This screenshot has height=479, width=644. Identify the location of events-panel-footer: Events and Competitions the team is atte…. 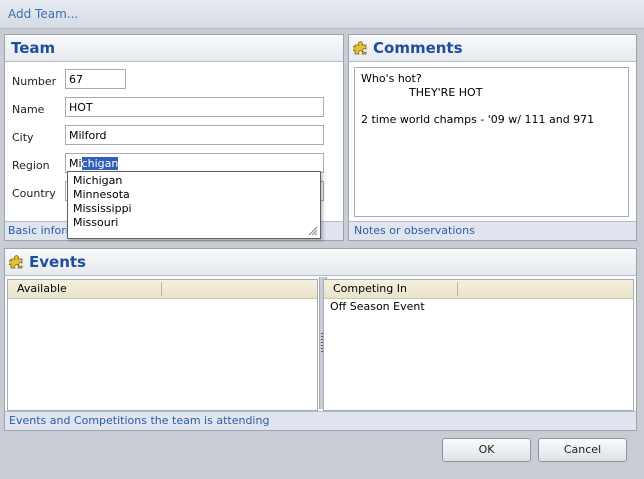
(320, 420).